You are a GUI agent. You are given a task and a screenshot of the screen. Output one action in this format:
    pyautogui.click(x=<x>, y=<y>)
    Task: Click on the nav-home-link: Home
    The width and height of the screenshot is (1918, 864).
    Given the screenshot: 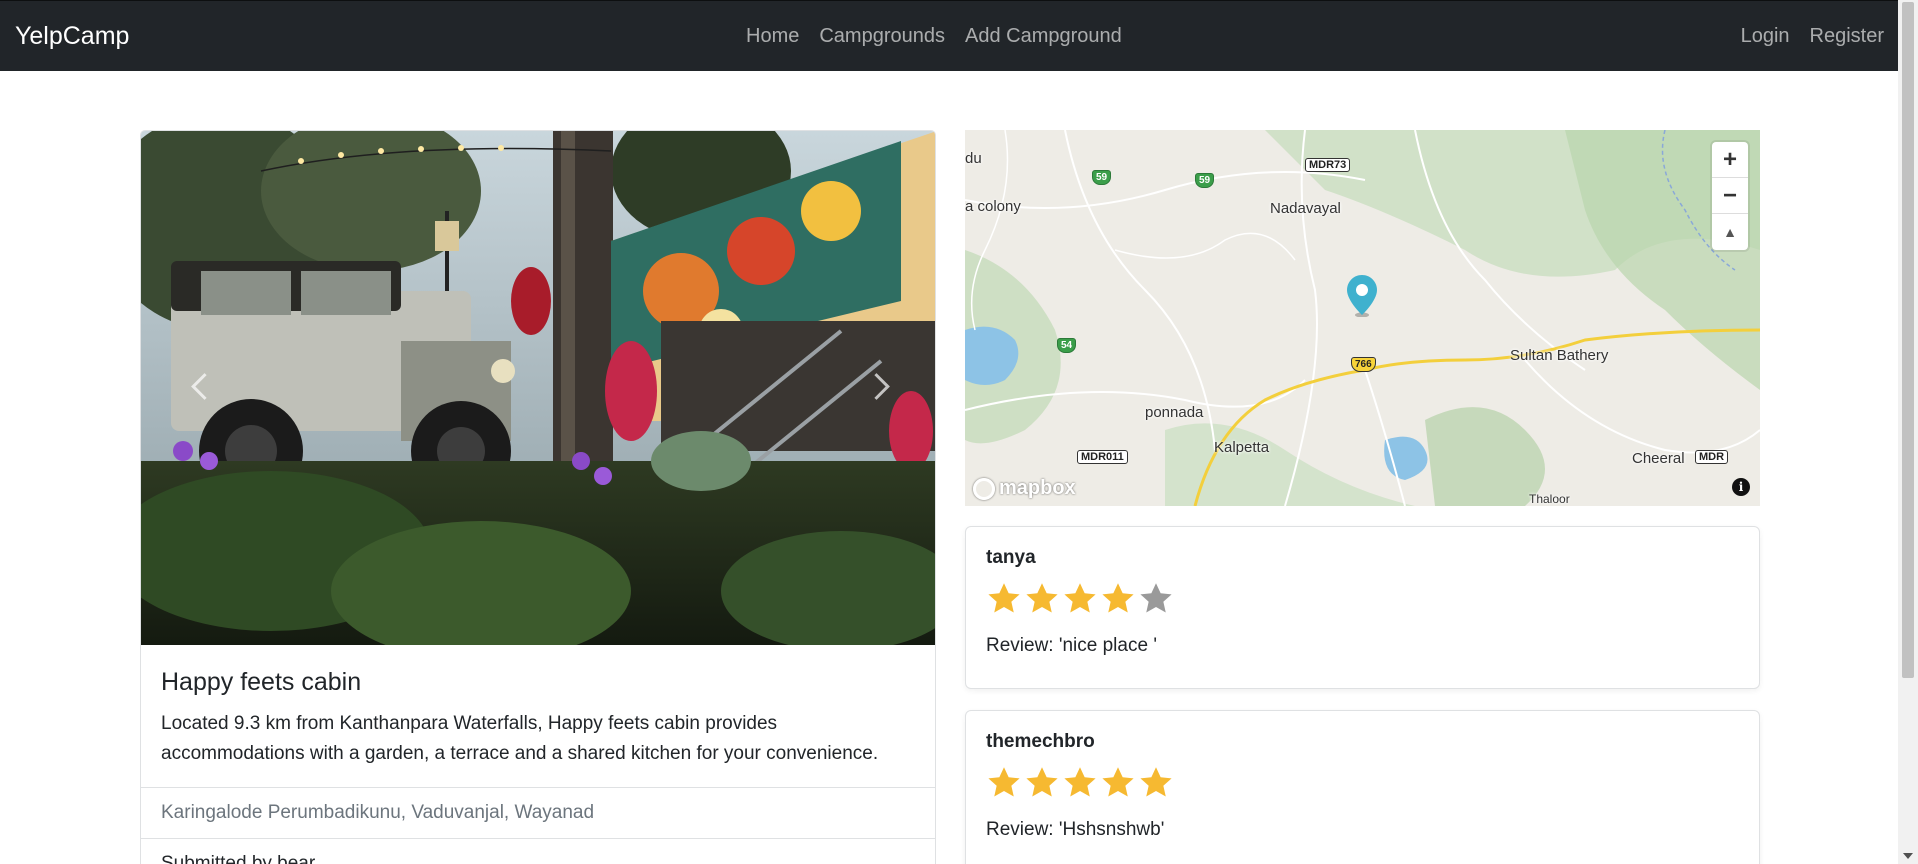 What is the action you would take?
    pyautogui.click(x=772, y=36)
    